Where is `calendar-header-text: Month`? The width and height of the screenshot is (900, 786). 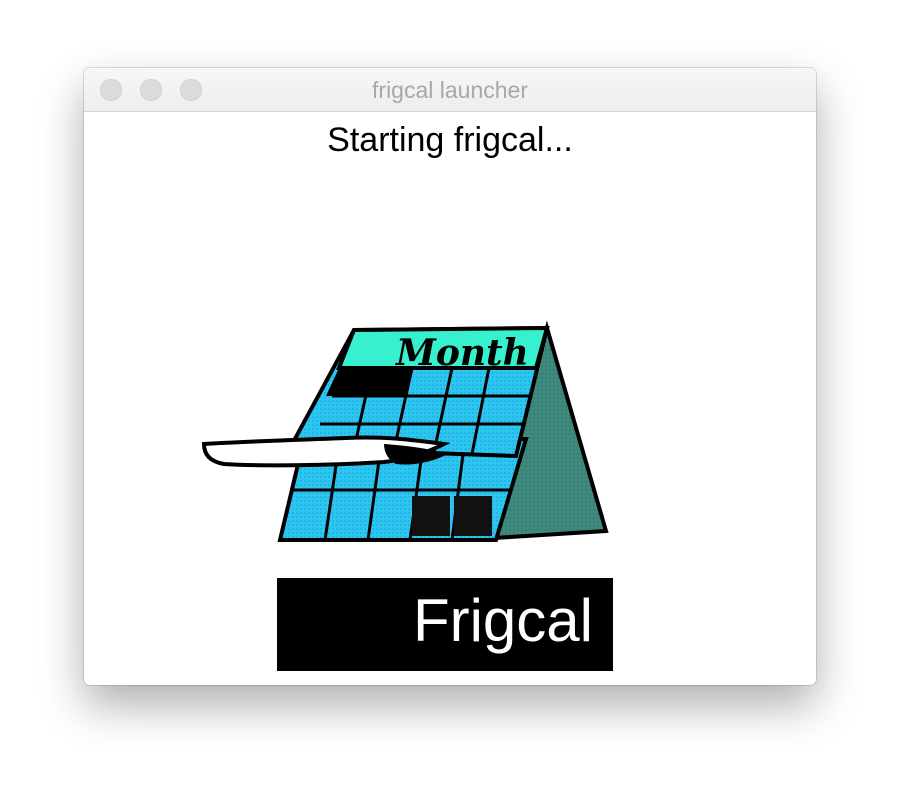 calendar-header-text: Month is located at coordinates (461, 353).